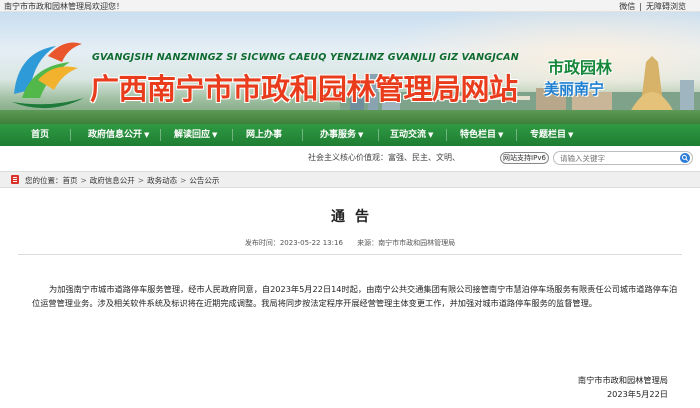 Image resolution: width=700 pixels, height=408 pixels. What do you see at coordinates (350, 254) in the screenshot?
I see `divider` at bounding box center [350, 254].